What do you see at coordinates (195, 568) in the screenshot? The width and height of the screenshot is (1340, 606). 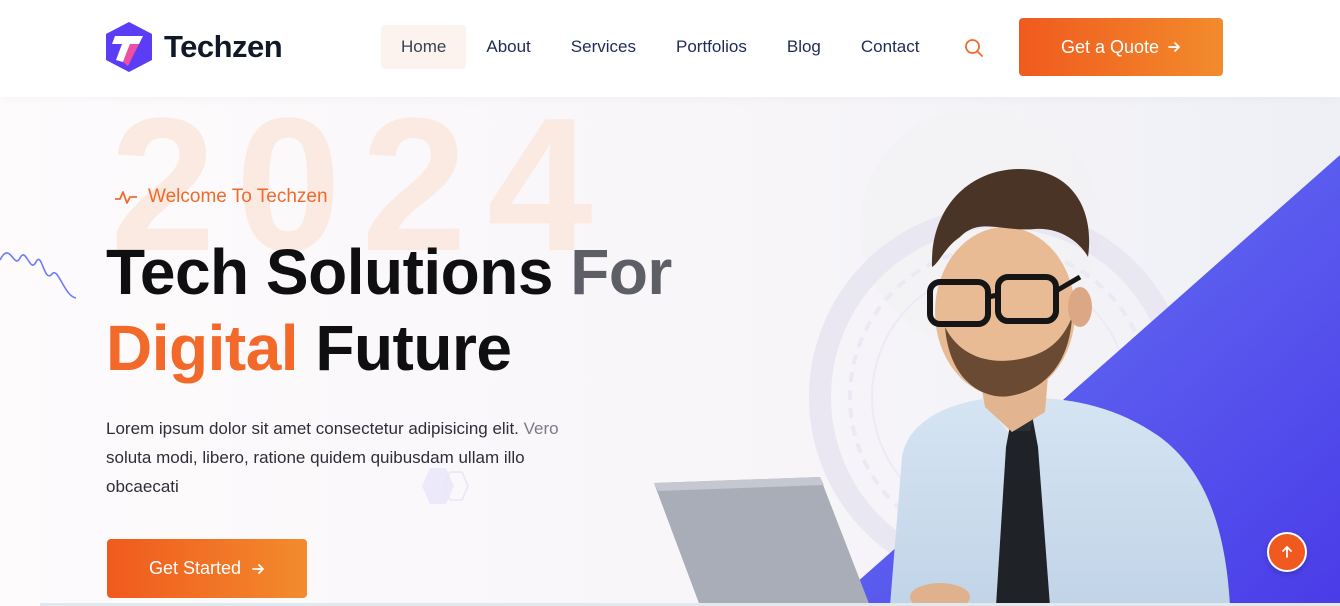 I see `get-started-label: Get Started` at bounding box center [195, 568].